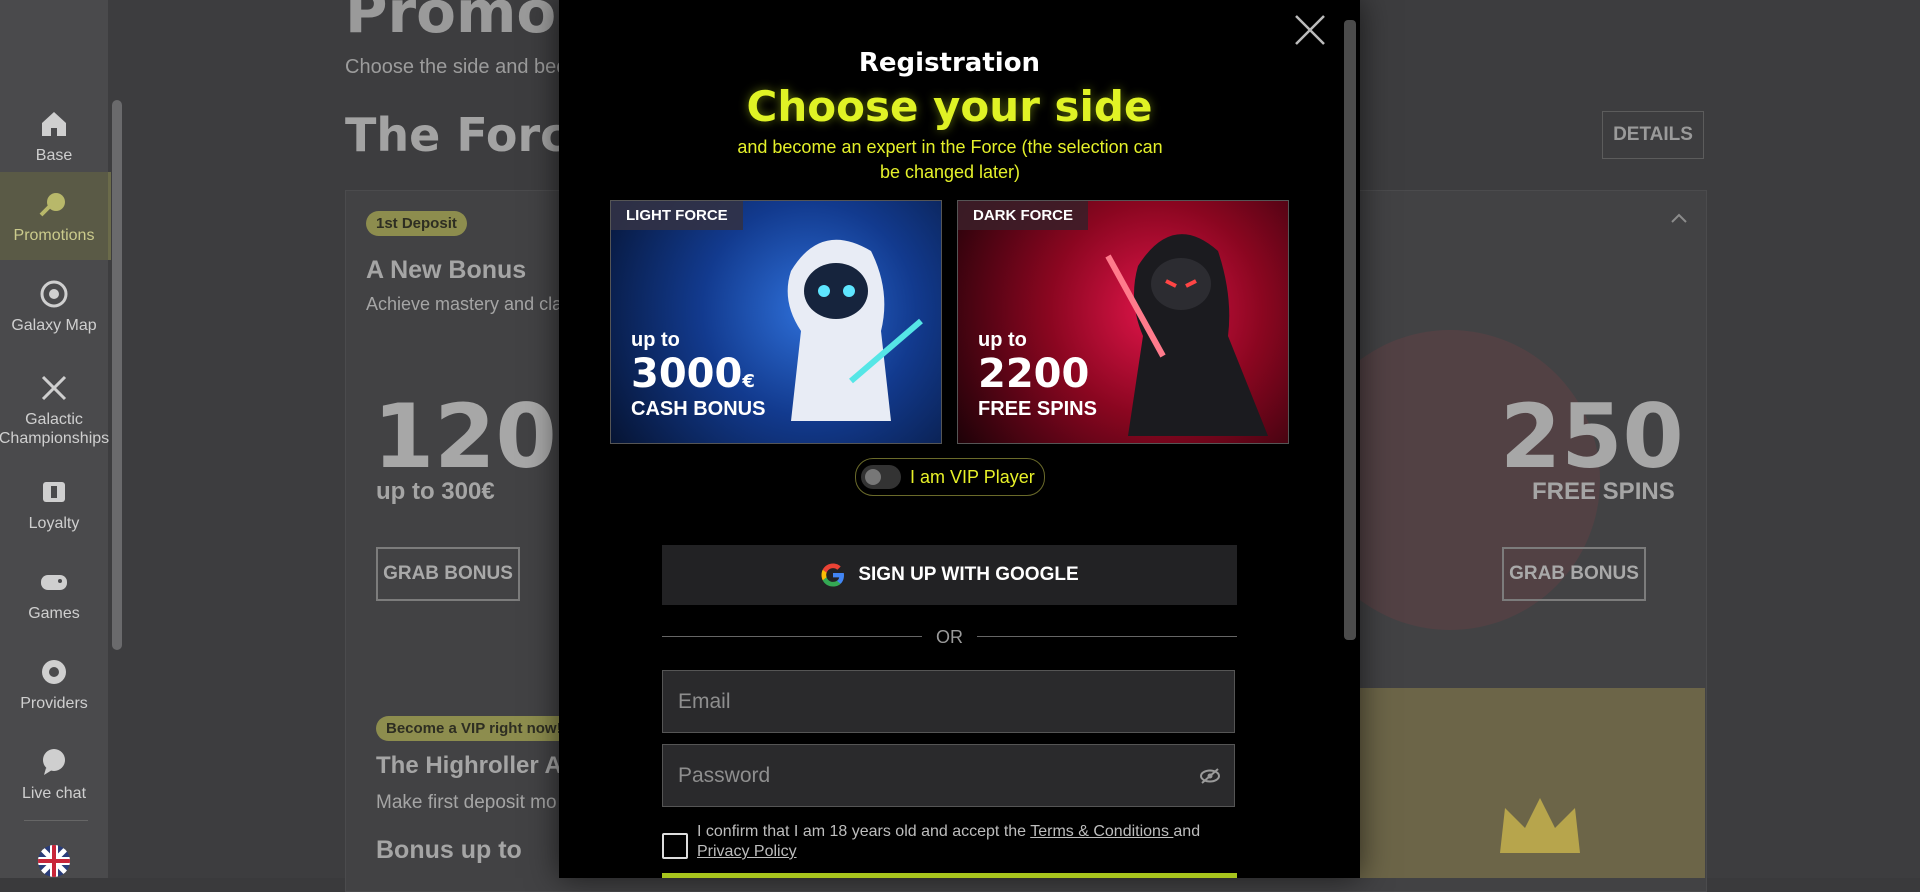  What do you see at coordinates (968, 574) in the screenshot?
I see `google-button-label: SIGN UP WITH GOOGLE` at bounding box center [968, 574].